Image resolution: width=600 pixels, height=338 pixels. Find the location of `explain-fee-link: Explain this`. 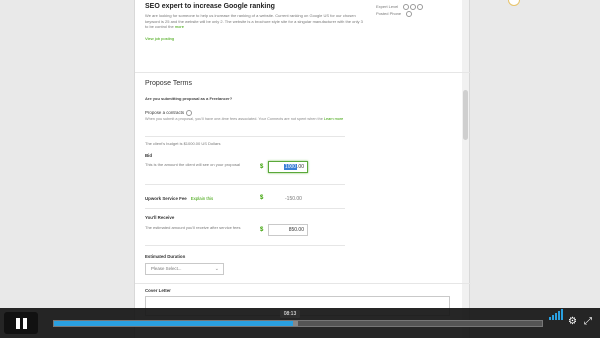

explain-fee-link: Explain this is located at coordinates (202, 198).